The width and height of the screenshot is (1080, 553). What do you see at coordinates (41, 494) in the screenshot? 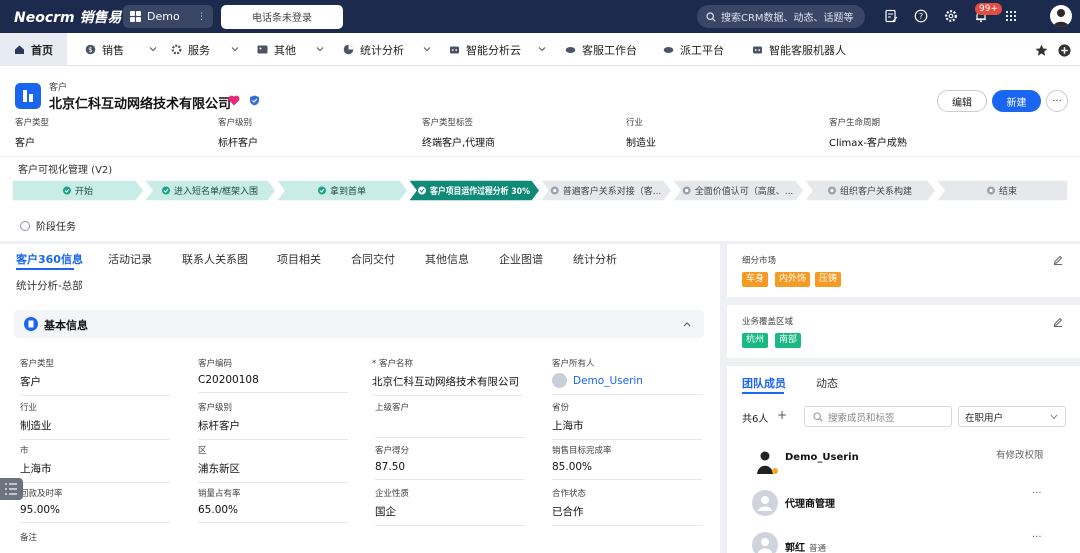
I see `field-label: 回款及时率` at bounding box center [41, 494].